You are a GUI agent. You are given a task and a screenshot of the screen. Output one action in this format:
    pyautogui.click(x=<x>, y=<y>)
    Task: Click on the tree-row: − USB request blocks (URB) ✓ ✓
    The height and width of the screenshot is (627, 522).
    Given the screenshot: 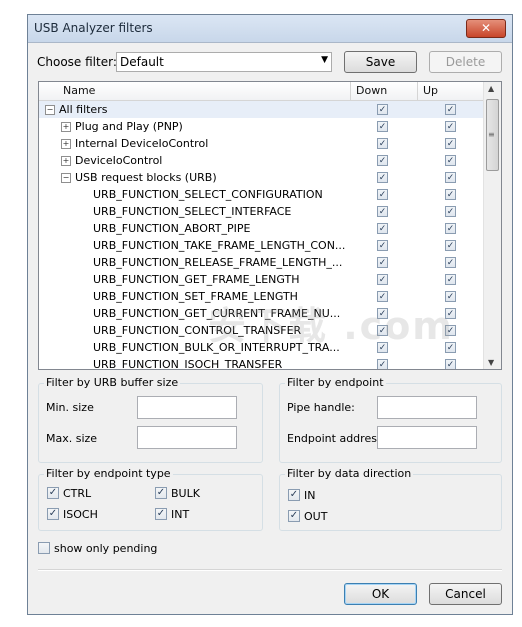 What is the action you would take?
    pyautogui.click(x=262, y=177)
    